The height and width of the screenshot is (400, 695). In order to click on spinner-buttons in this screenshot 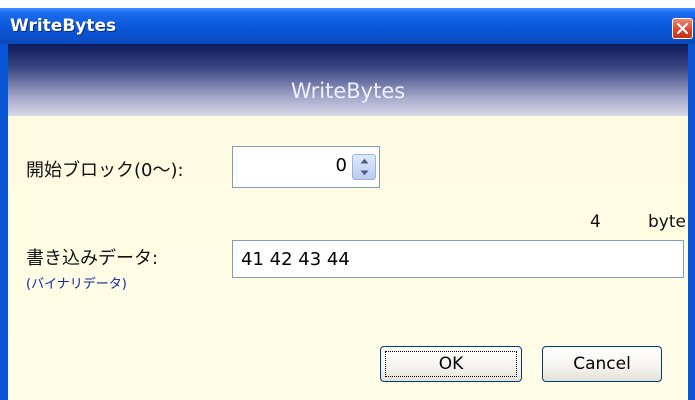, I will do `click(364, 167)`.